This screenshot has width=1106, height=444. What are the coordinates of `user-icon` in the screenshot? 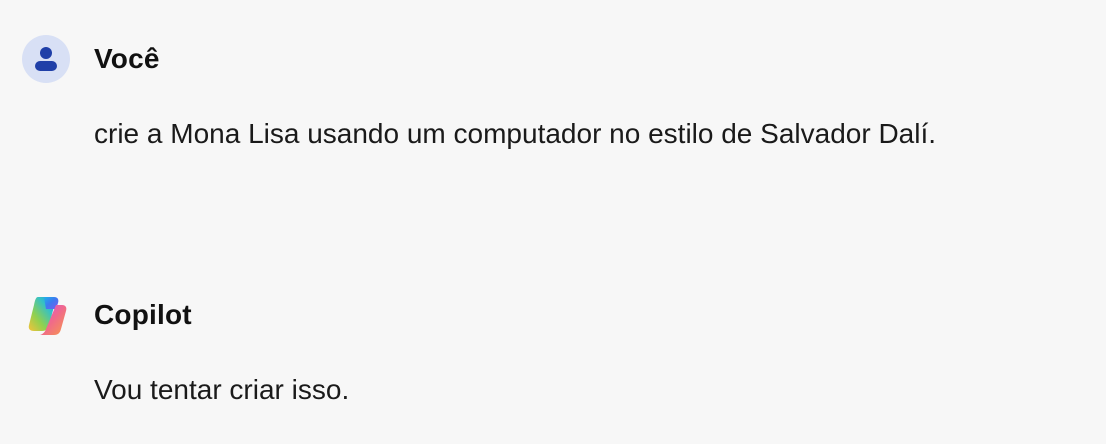 It's located at (46, 59).